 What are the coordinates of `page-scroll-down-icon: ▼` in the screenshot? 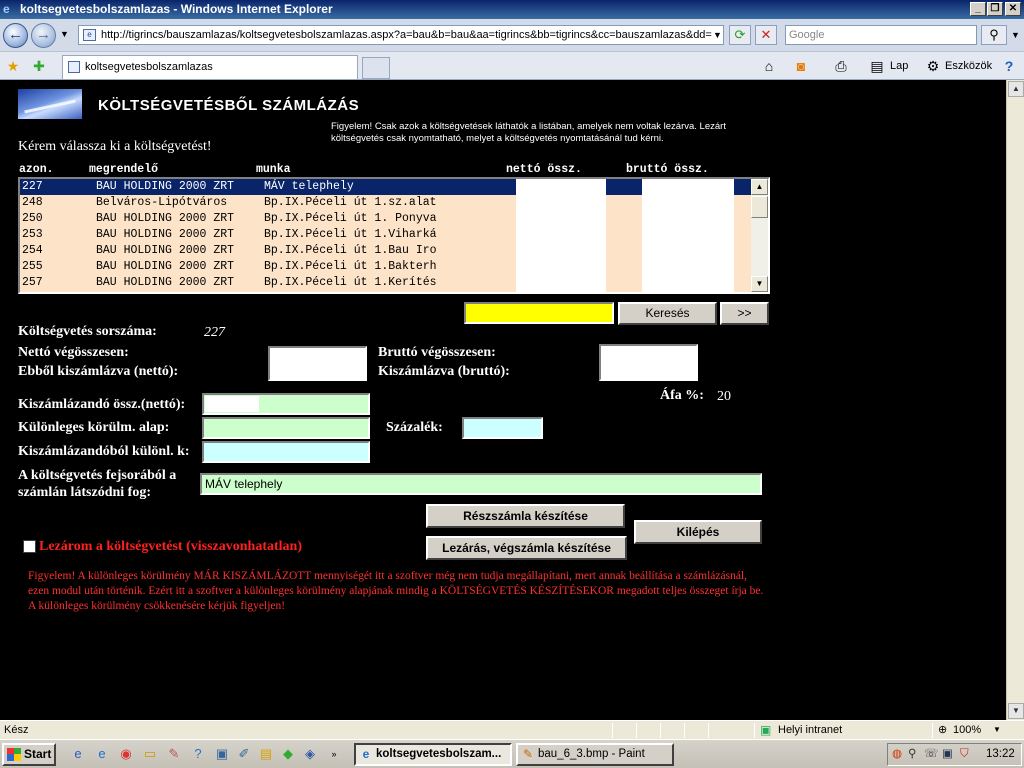 It's located at (1016, 711).